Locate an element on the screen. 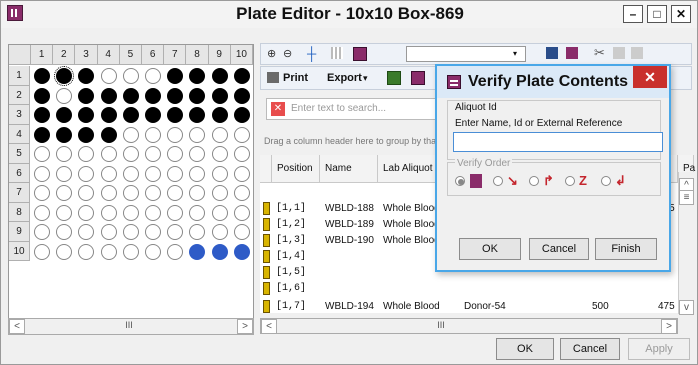 The width and height of the screenshot is (698, 365). column-header: 7 is located at coordinates (175, 55).